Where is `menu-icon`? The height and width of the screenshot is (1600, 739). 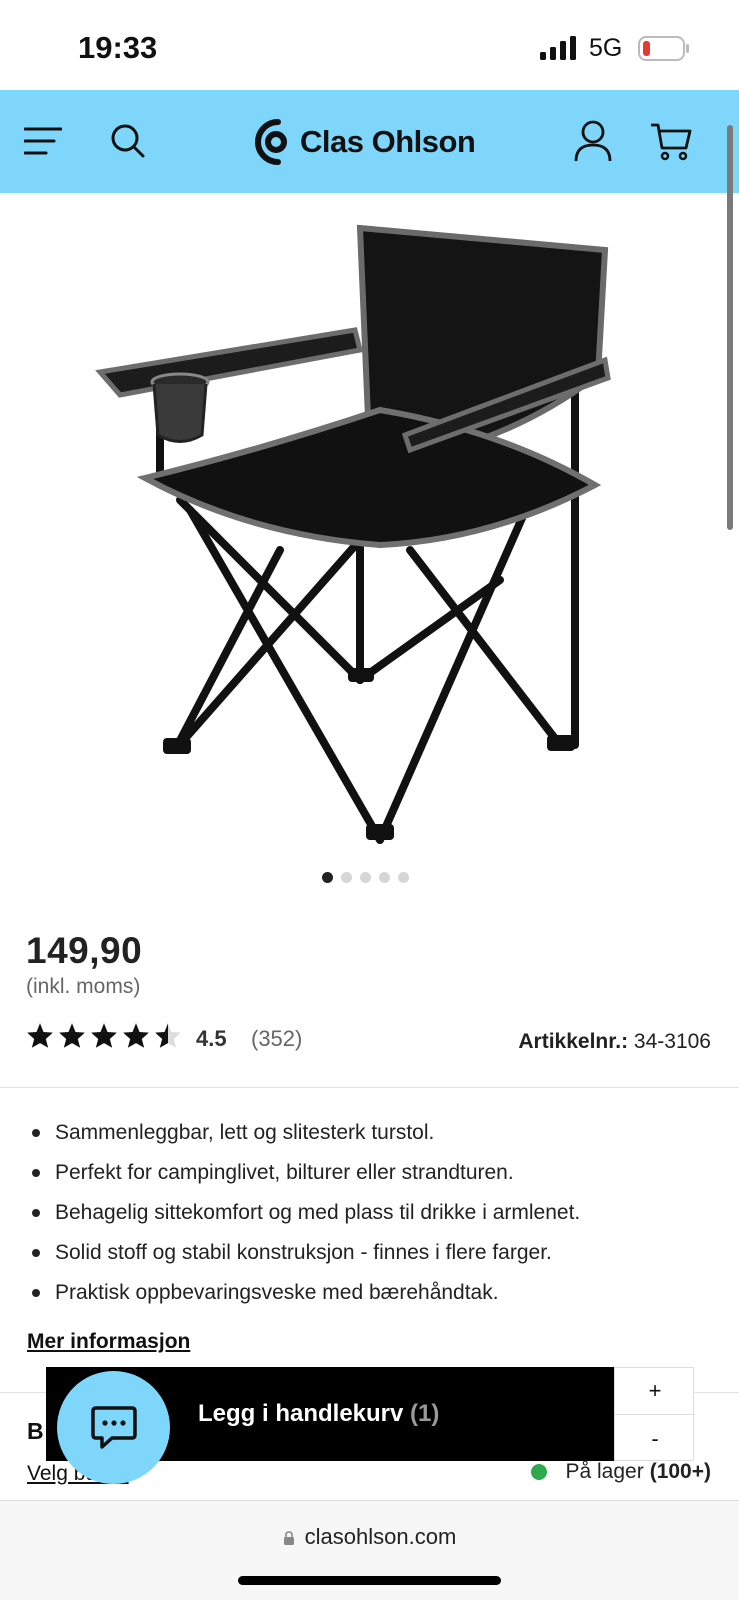 menu-icon is located at coordinates (43, 141).